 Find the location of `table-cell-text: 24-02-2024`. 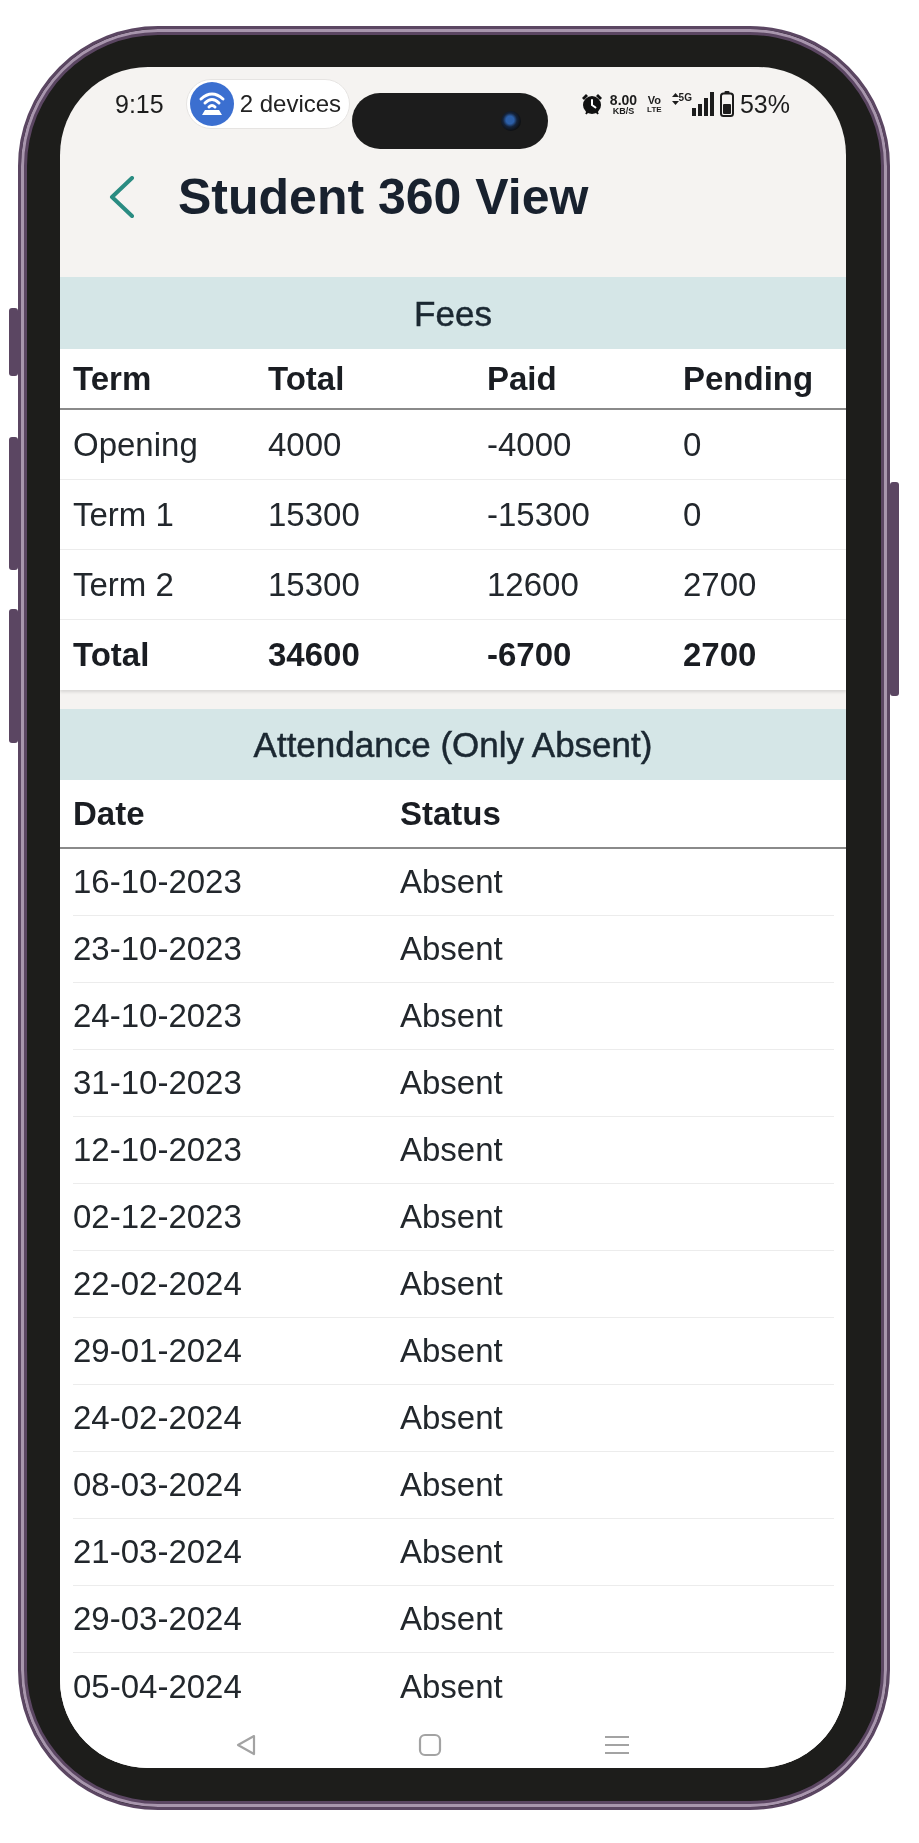

table-cell-text: 24-02-2024 is located at coordinates (158, 1418).